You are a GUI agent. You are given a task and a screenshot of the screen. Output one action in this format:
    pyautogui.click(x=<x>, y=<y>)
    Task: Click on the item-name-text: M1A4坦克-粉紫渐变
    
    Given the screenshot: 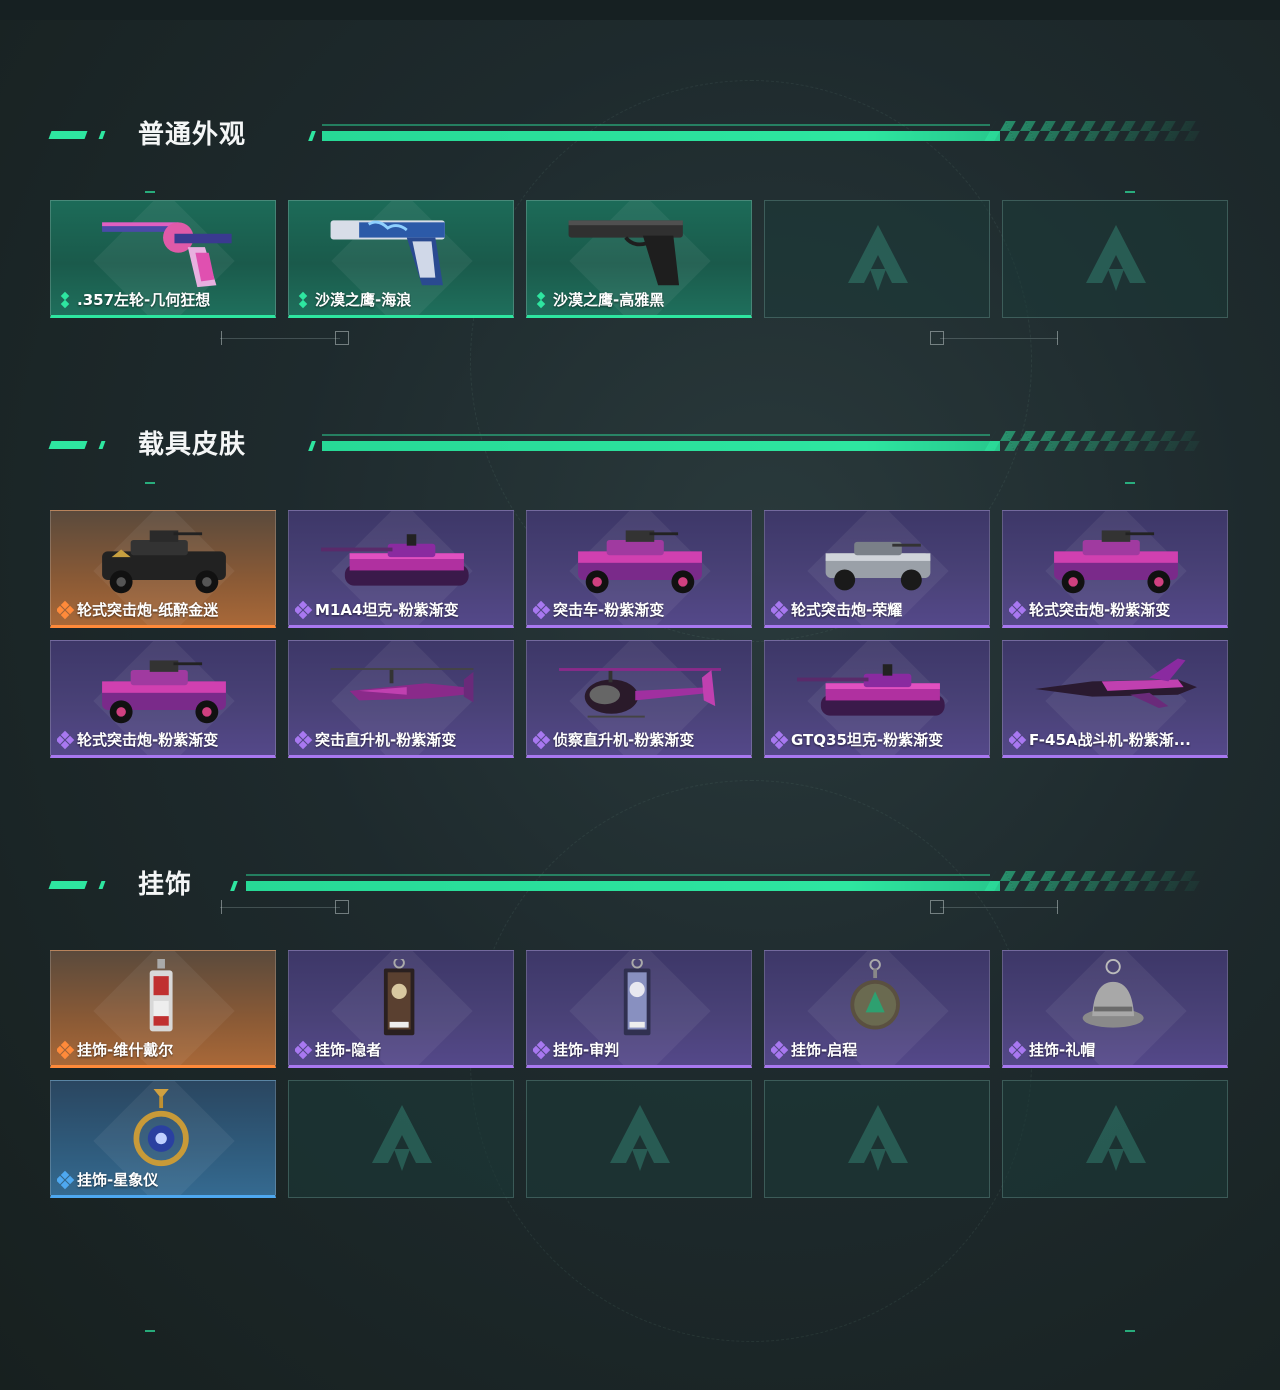 What is the action you would take?
    pyautogui.click(x=387, y=610)
    